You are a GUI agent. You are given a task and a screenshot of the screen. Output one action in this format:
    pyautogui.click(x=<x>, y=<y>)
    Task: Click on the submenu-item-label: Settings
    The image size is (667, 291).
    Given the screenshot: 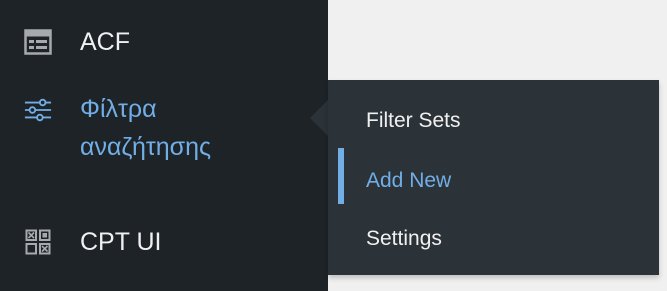 What is the action you would take?
    pyautogui.click(x=404, y=238)
    